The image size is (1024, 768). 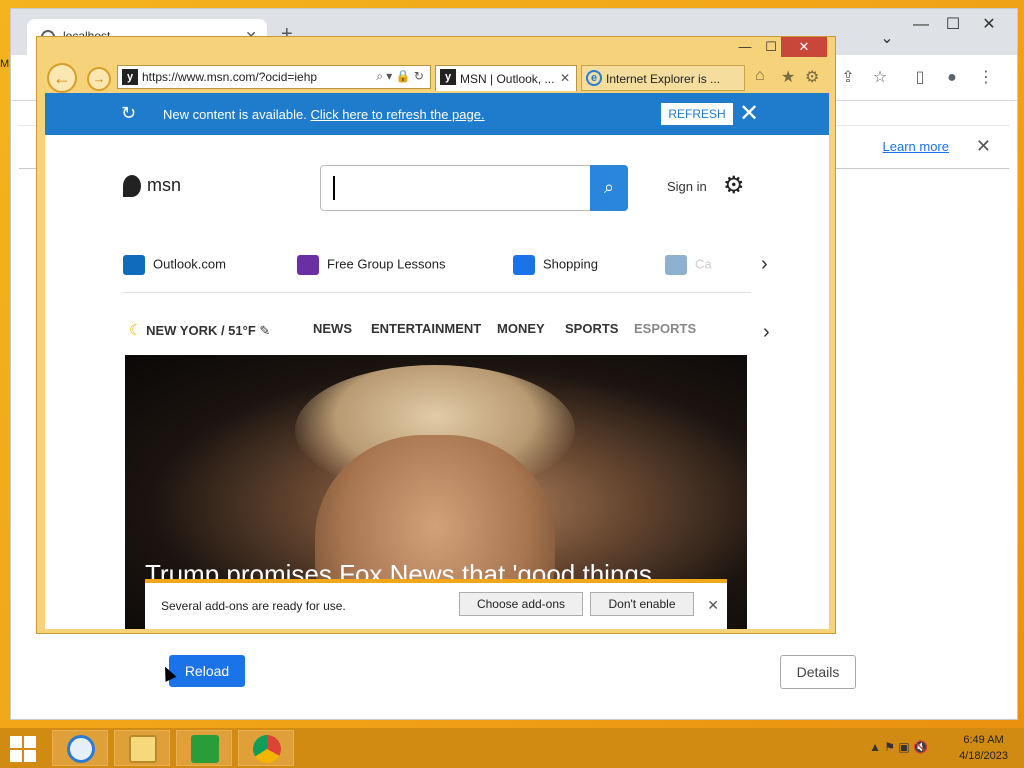 I want to click on weather-item: ☾ NEW YORK / 51°F ✎, so click(x=199, y=330).